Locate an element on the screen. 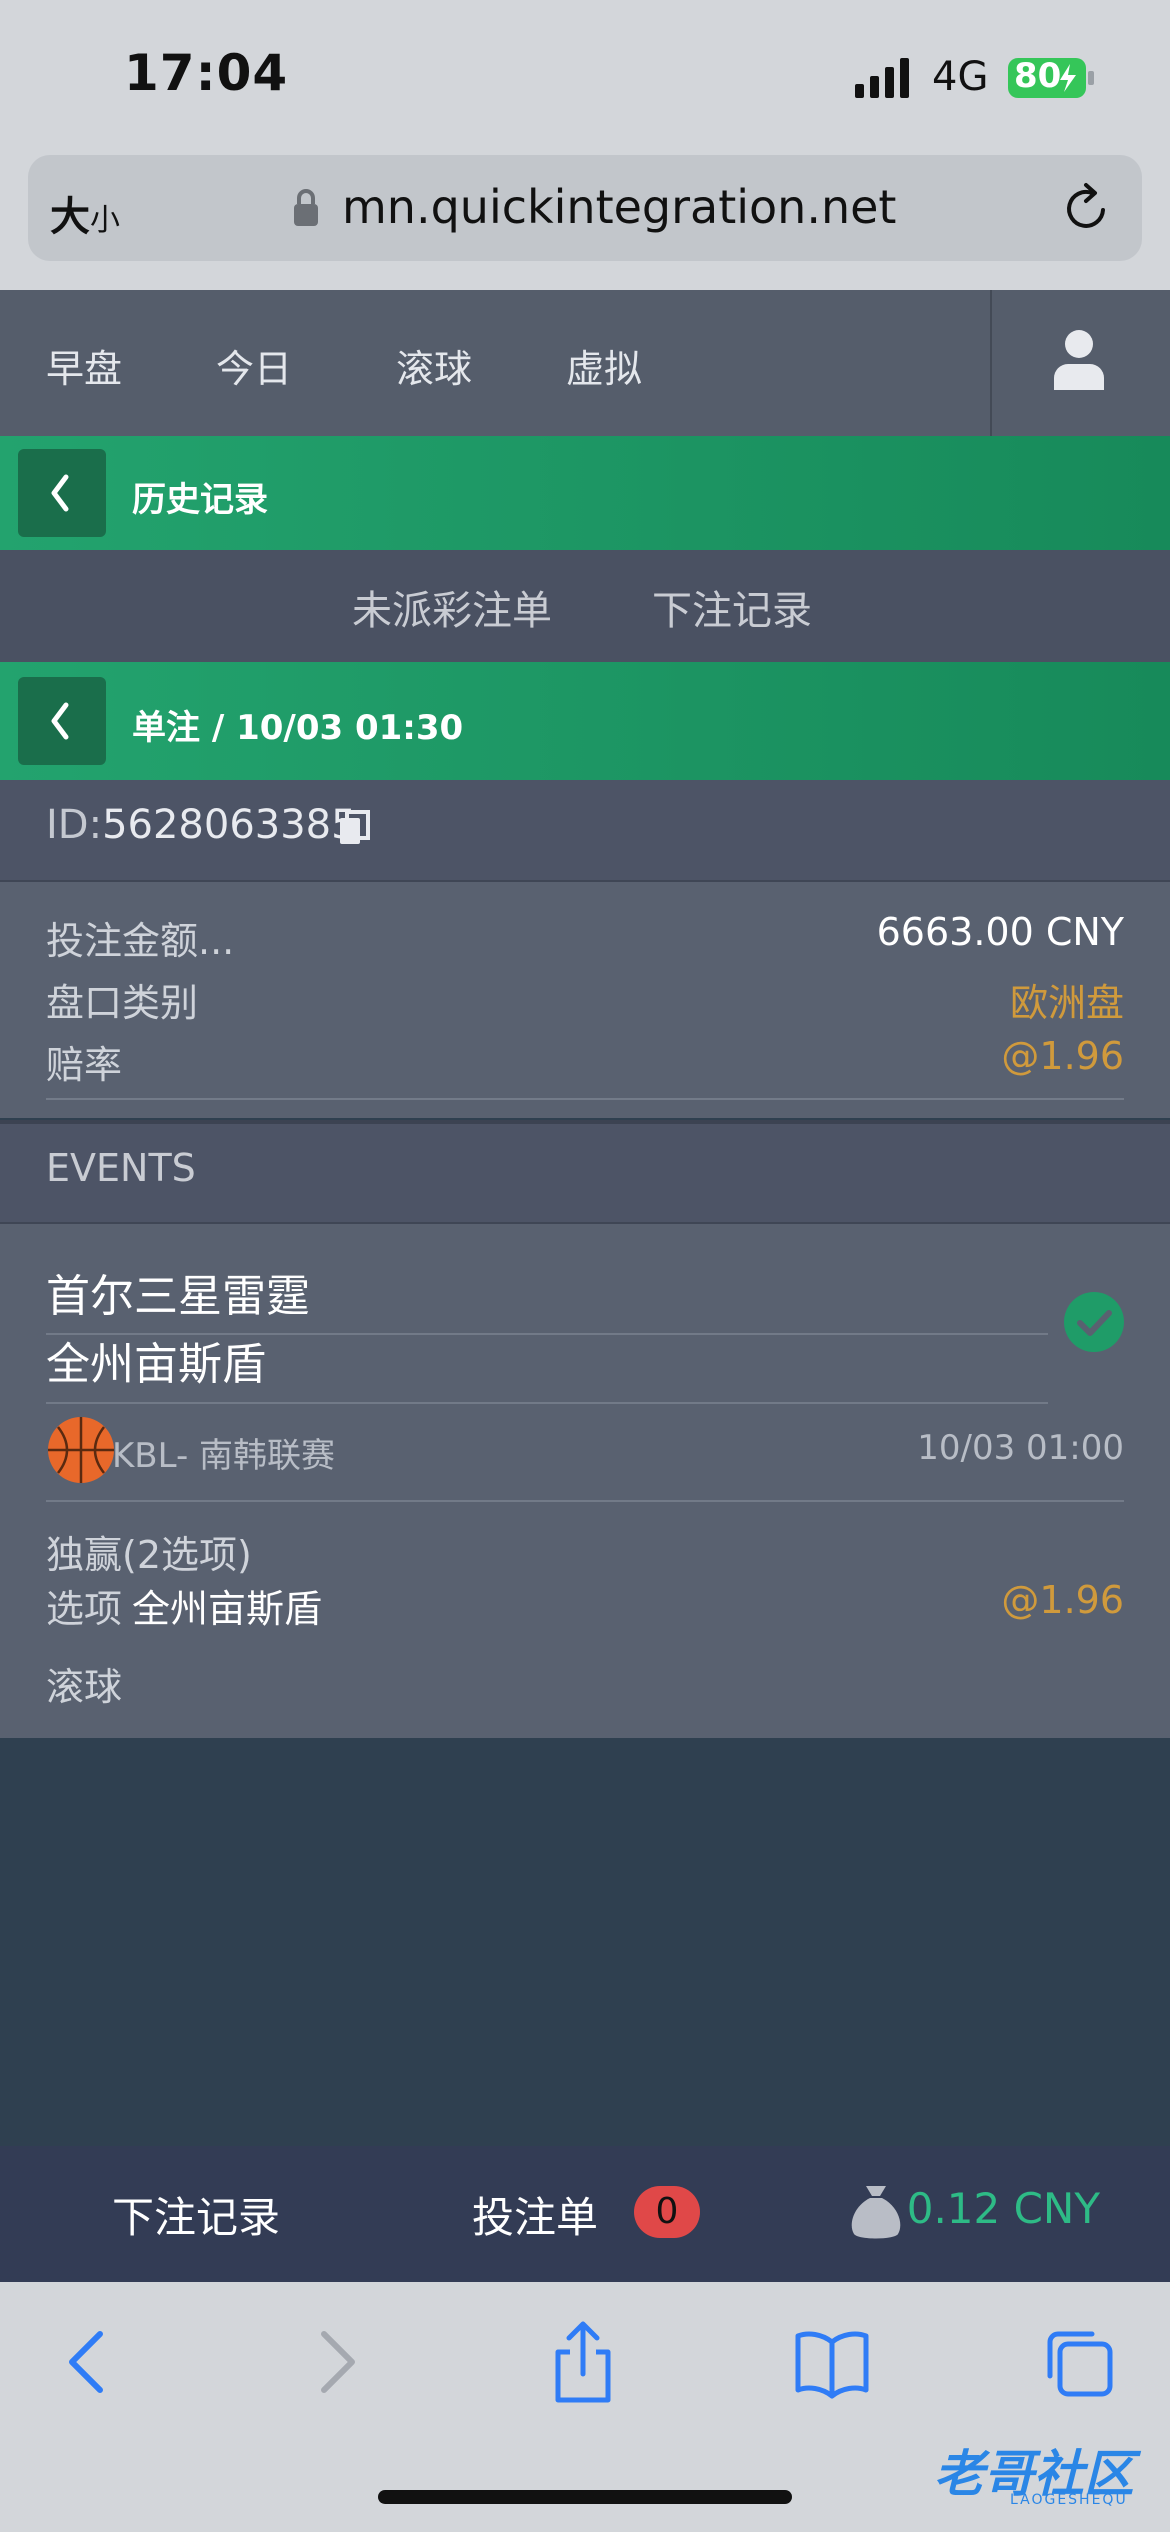 Image resolution: width=1170 pixels, height=2532 pixels. watermark-logo: 老哥社区 LAOGESHEQU is located at coordinates (1047, 2472).